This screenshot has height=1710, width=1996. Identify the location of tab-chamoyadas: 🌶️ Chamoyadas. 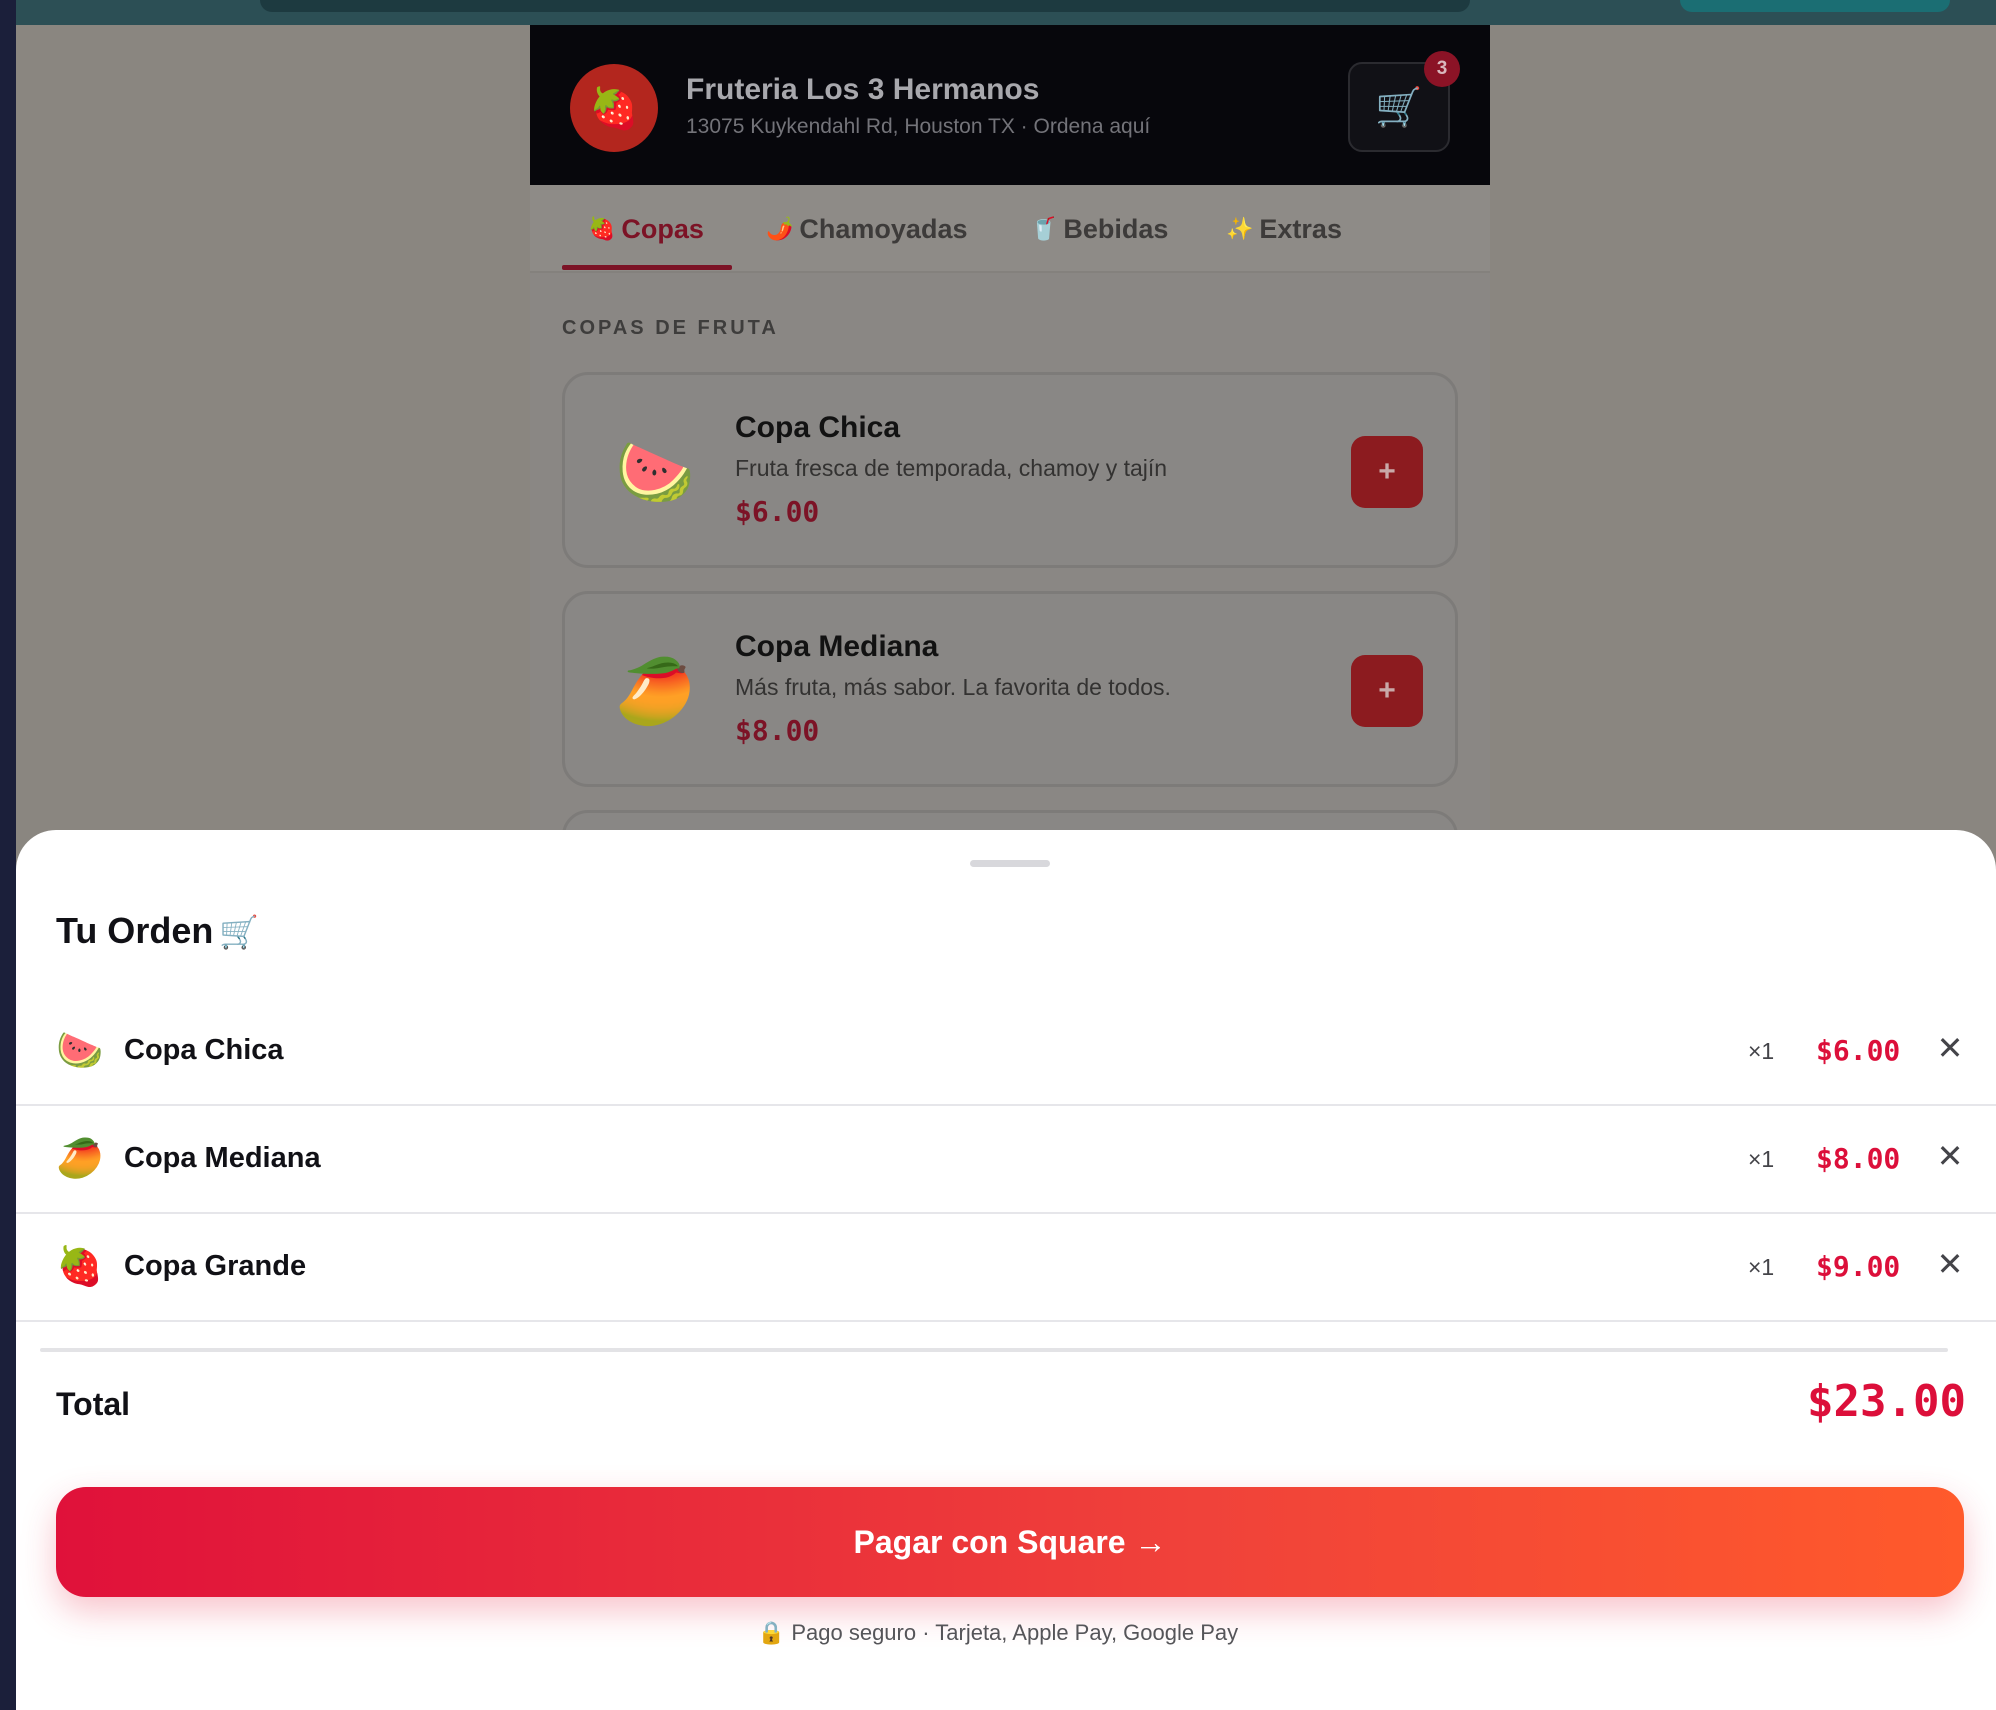
(866, 229).